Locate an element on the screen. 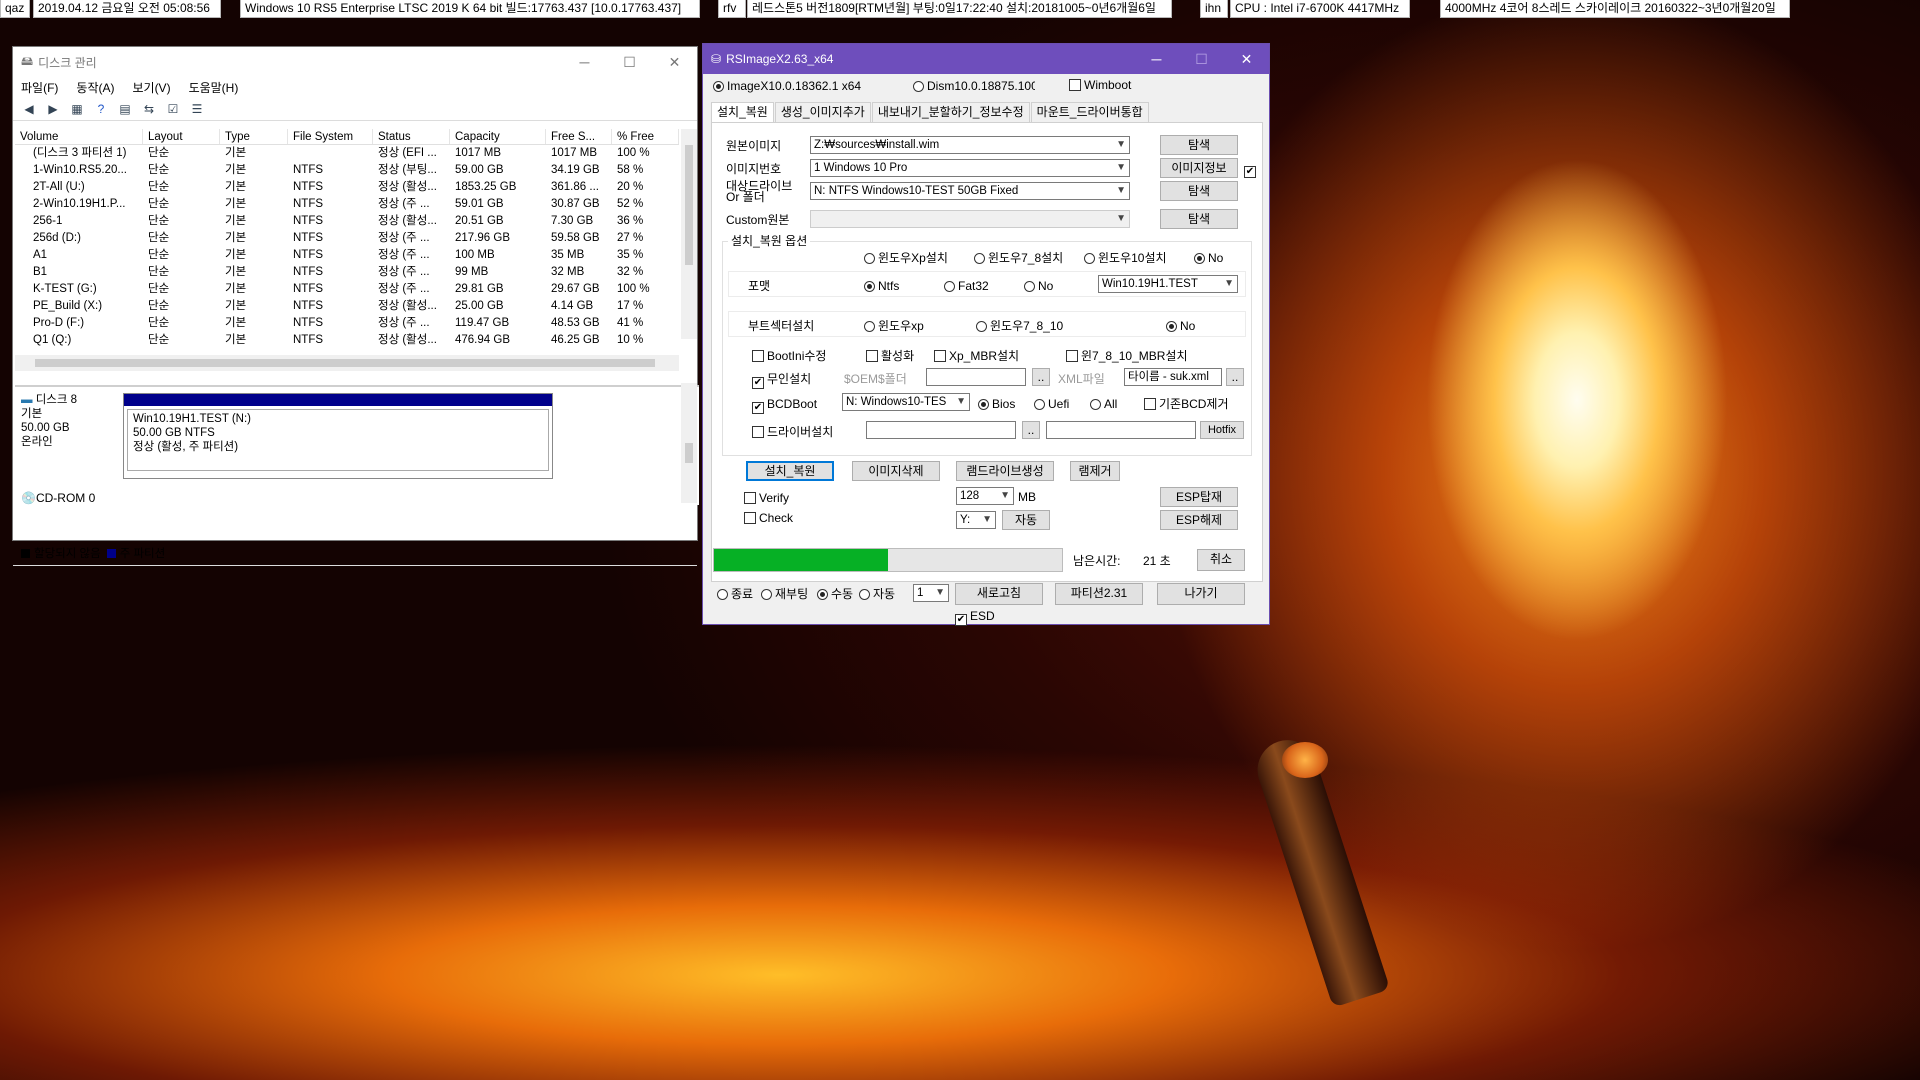 The image size is (1920, 1080). radio-fat32 is located at coordinates (949, 286).